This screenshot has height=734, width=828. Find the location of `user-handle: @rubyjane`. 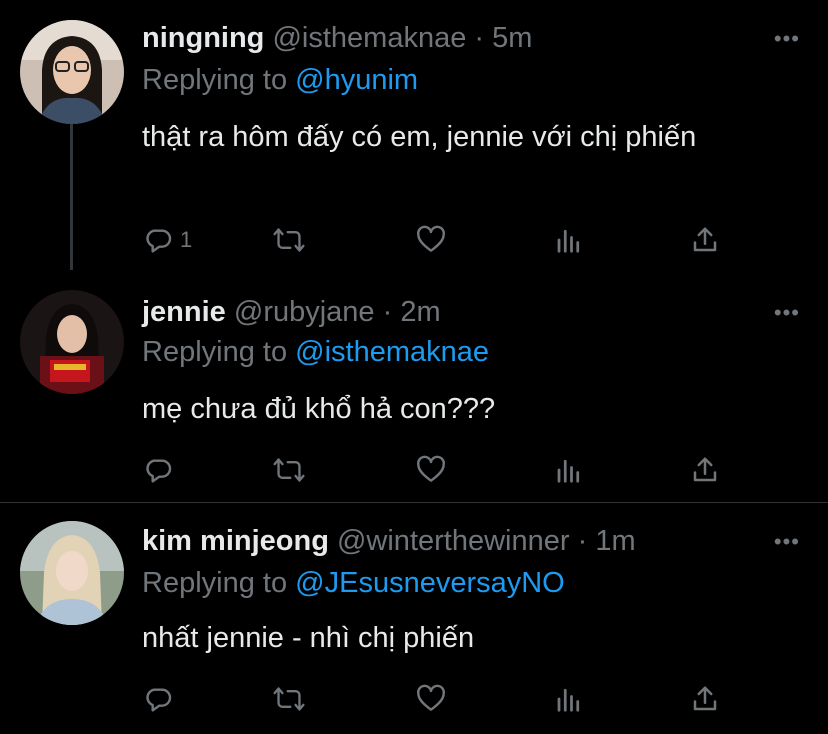

user-handle: @rubyjane is located at coordinates (304, 312).